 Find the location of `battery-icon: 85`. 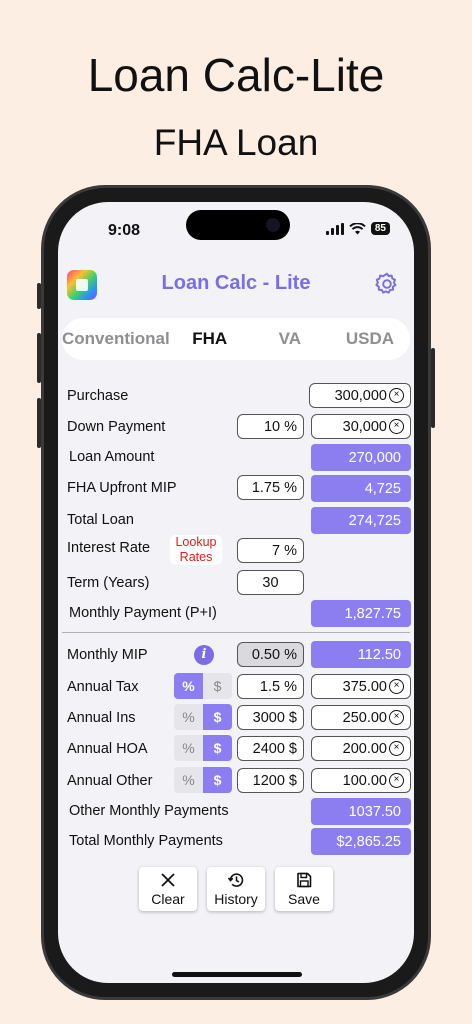

battery-icon: 85 is located at coordinates (380, 228).